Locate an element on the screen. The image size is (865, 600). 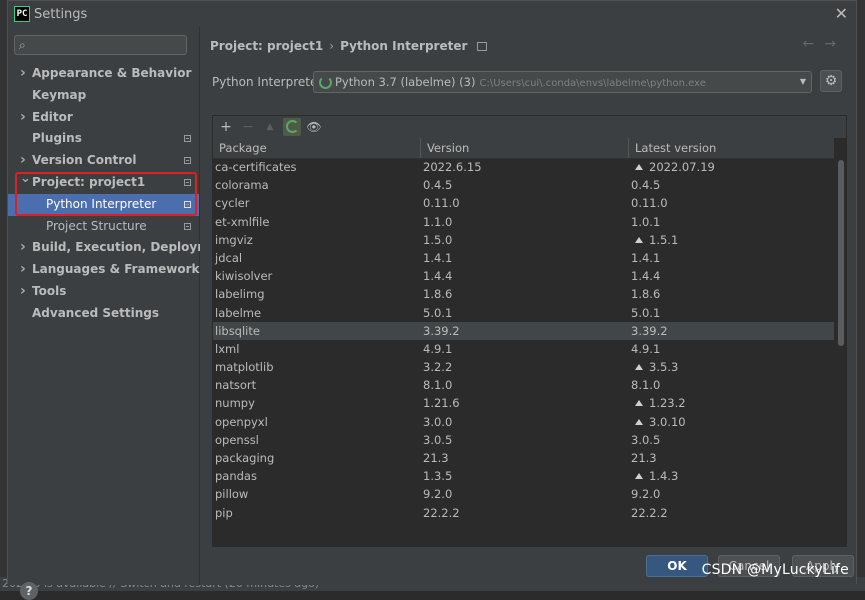
title-bar: PC Settings ✕ is located at coordinates (432, 14).